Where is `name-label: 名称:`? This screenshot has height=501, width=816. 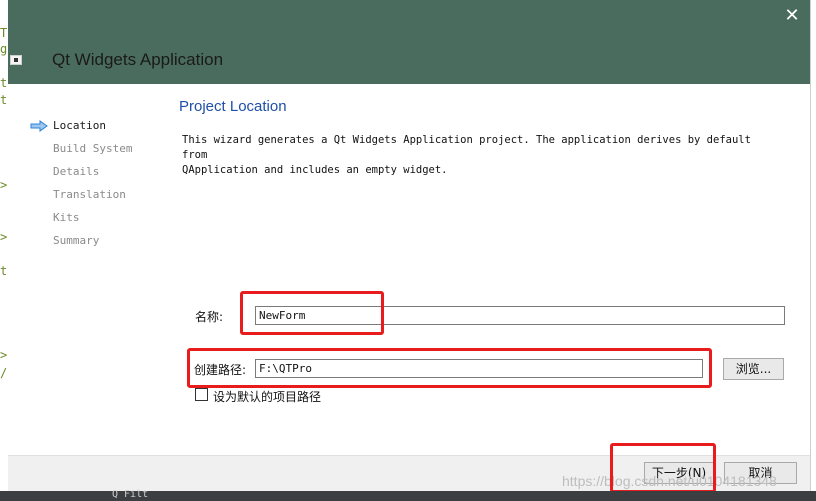 name-label: 名称: is located at coordinates (209, 317).